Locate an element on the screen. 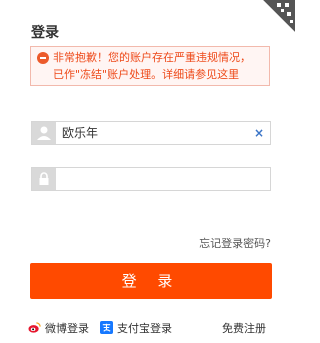 The width and height of the screenshot is (320, 343). user-icon is located at coordinates (44, 133).